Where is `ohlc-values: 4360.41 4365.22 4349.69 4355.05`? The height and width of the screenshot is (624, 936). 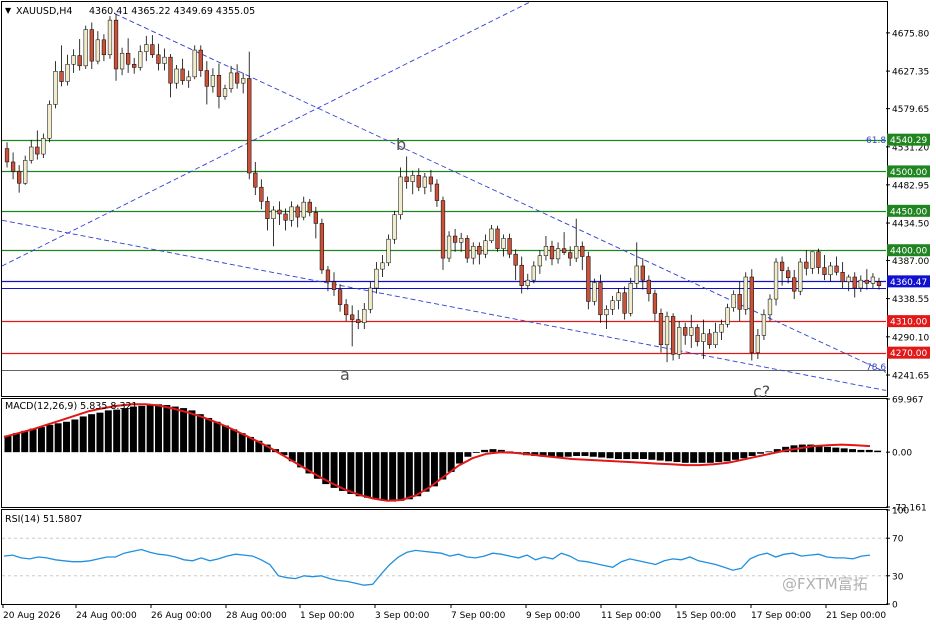 ohlc-values: 4360.41 4365.22 4349.69 4355.05 is located at coordinates (172, 11).